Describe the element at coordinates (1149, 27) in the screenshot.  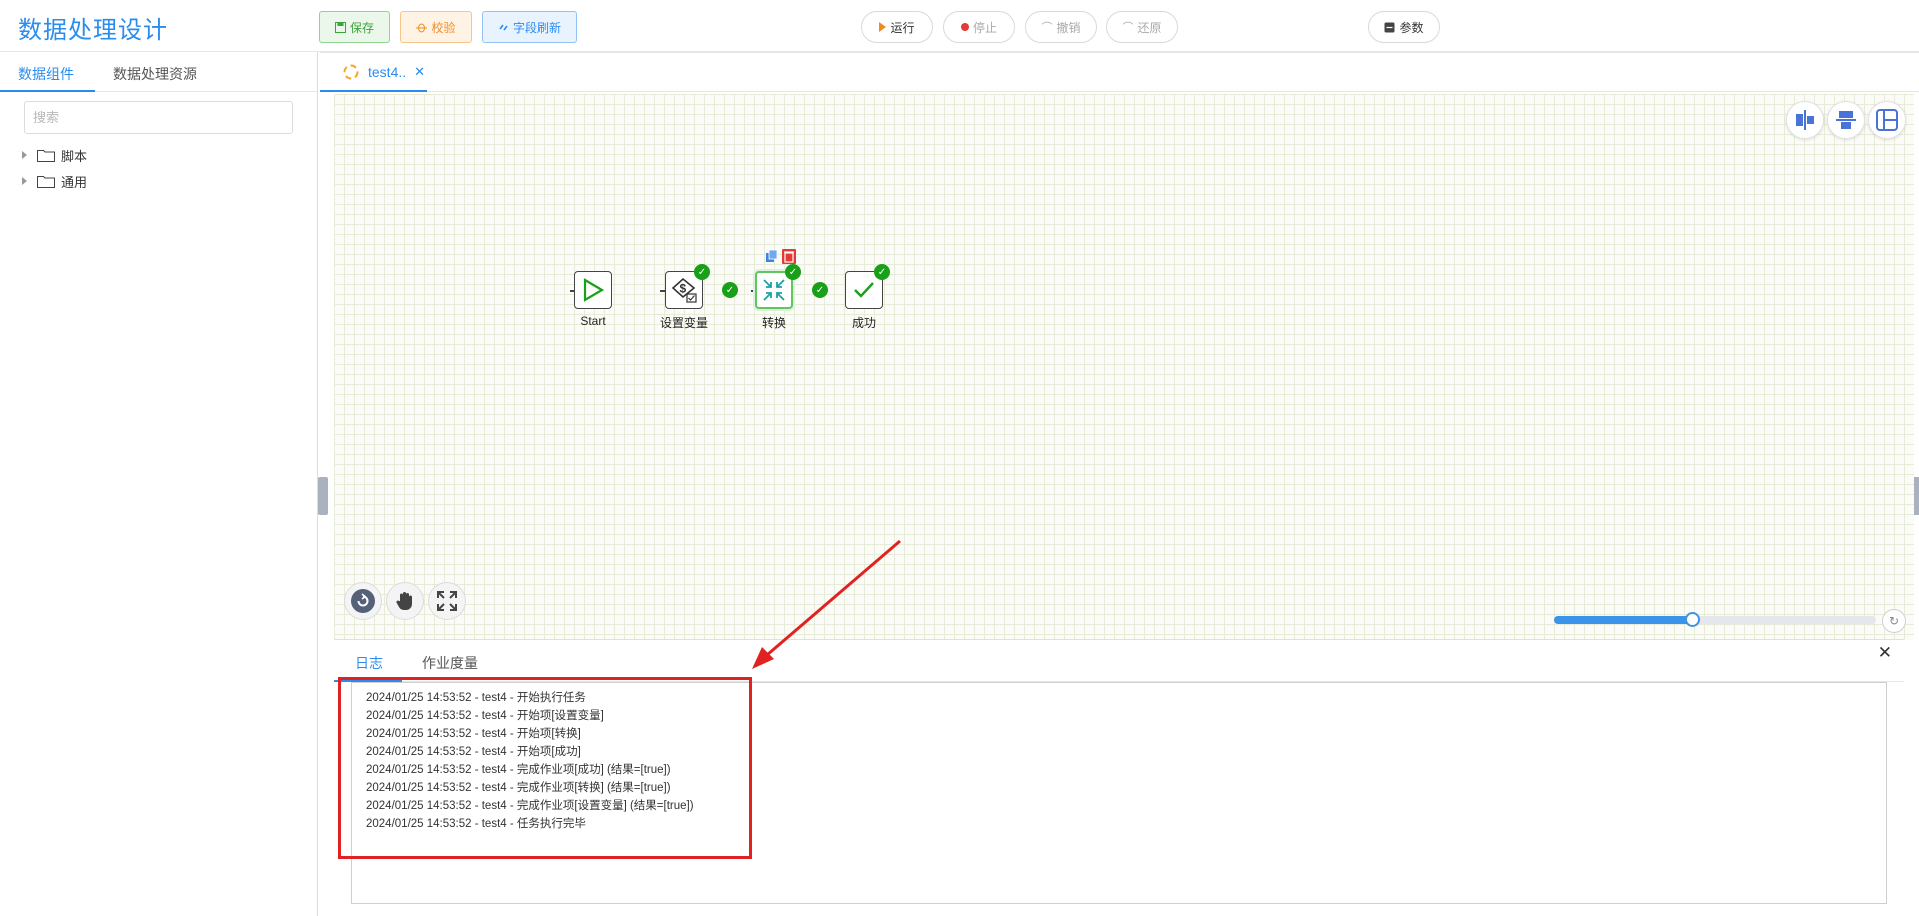
I see `redo-button-label: 还原` at that location.